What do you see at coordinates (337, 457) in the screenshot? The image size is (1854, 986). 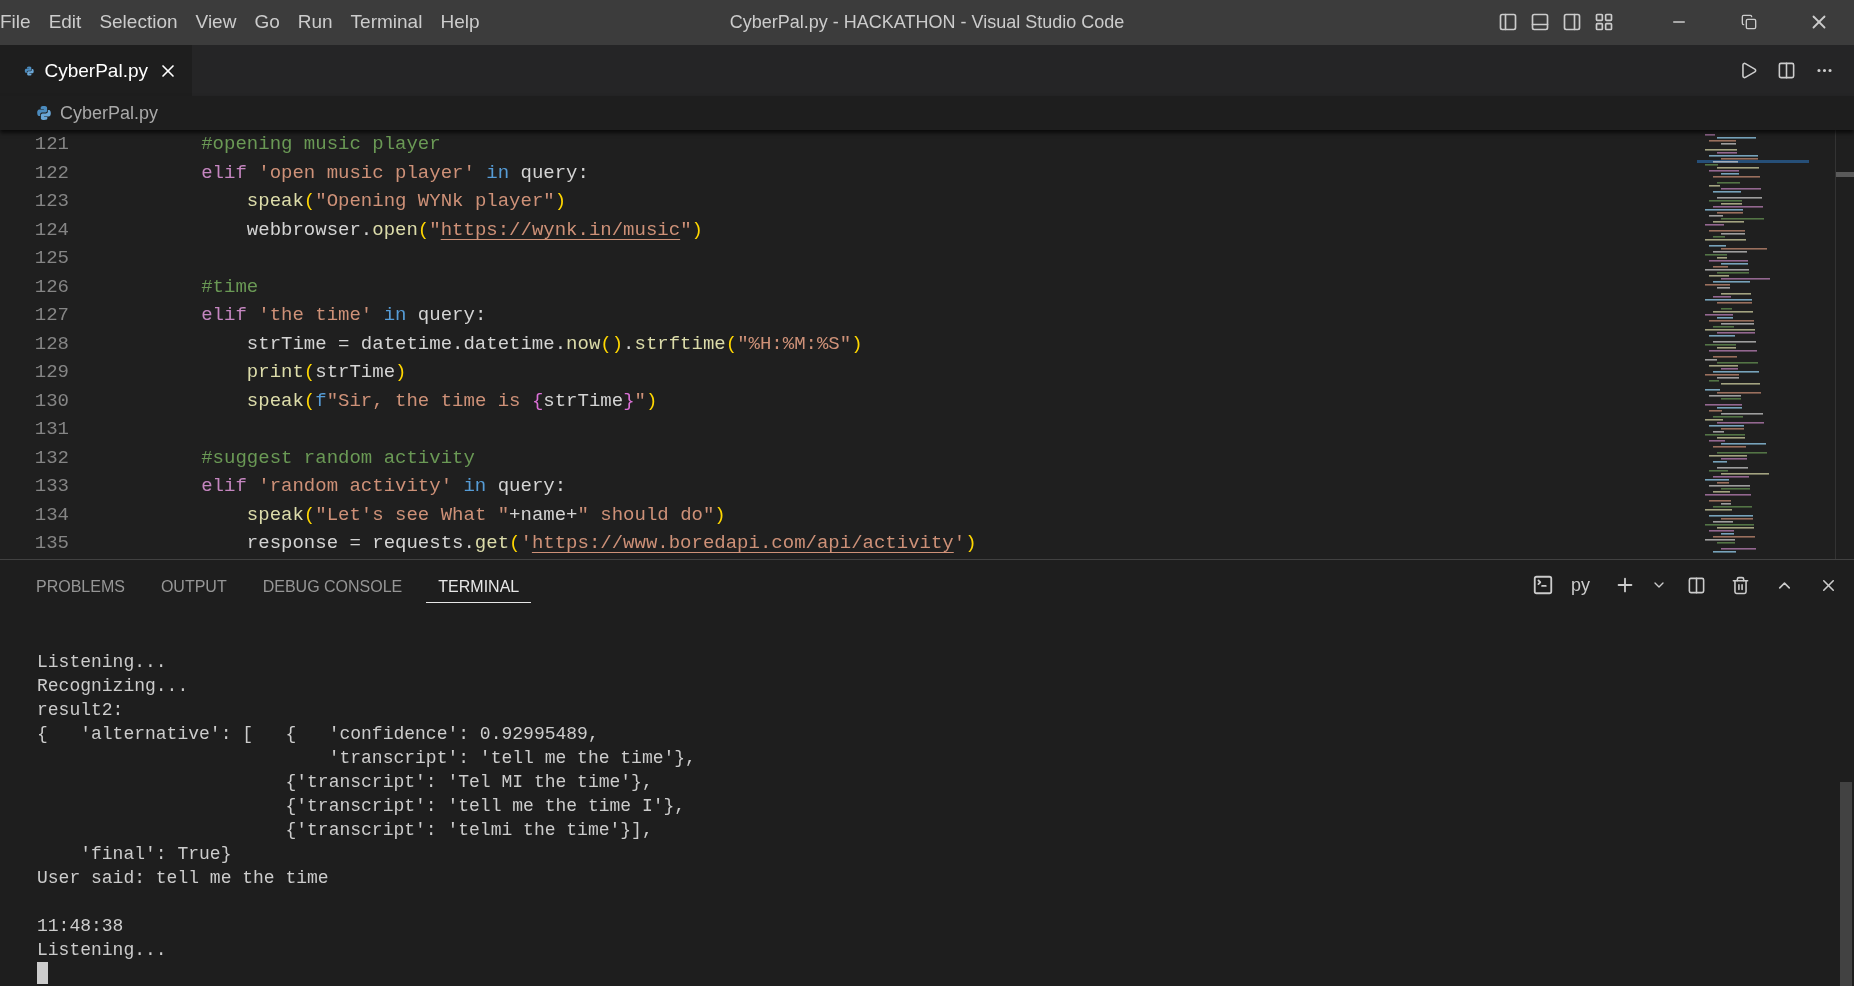 I see `code-line: #suggest random activity` at bounding box center [337, 457].